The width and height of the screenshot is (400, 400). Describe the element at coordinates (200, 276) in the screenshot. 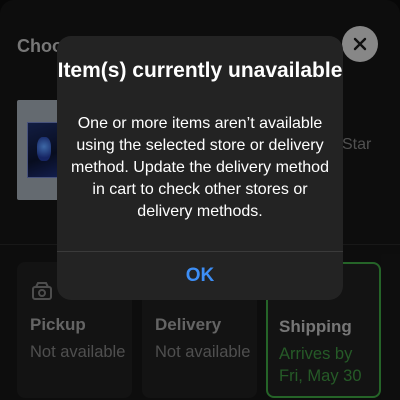

I see `ok-button: OK` at that location.